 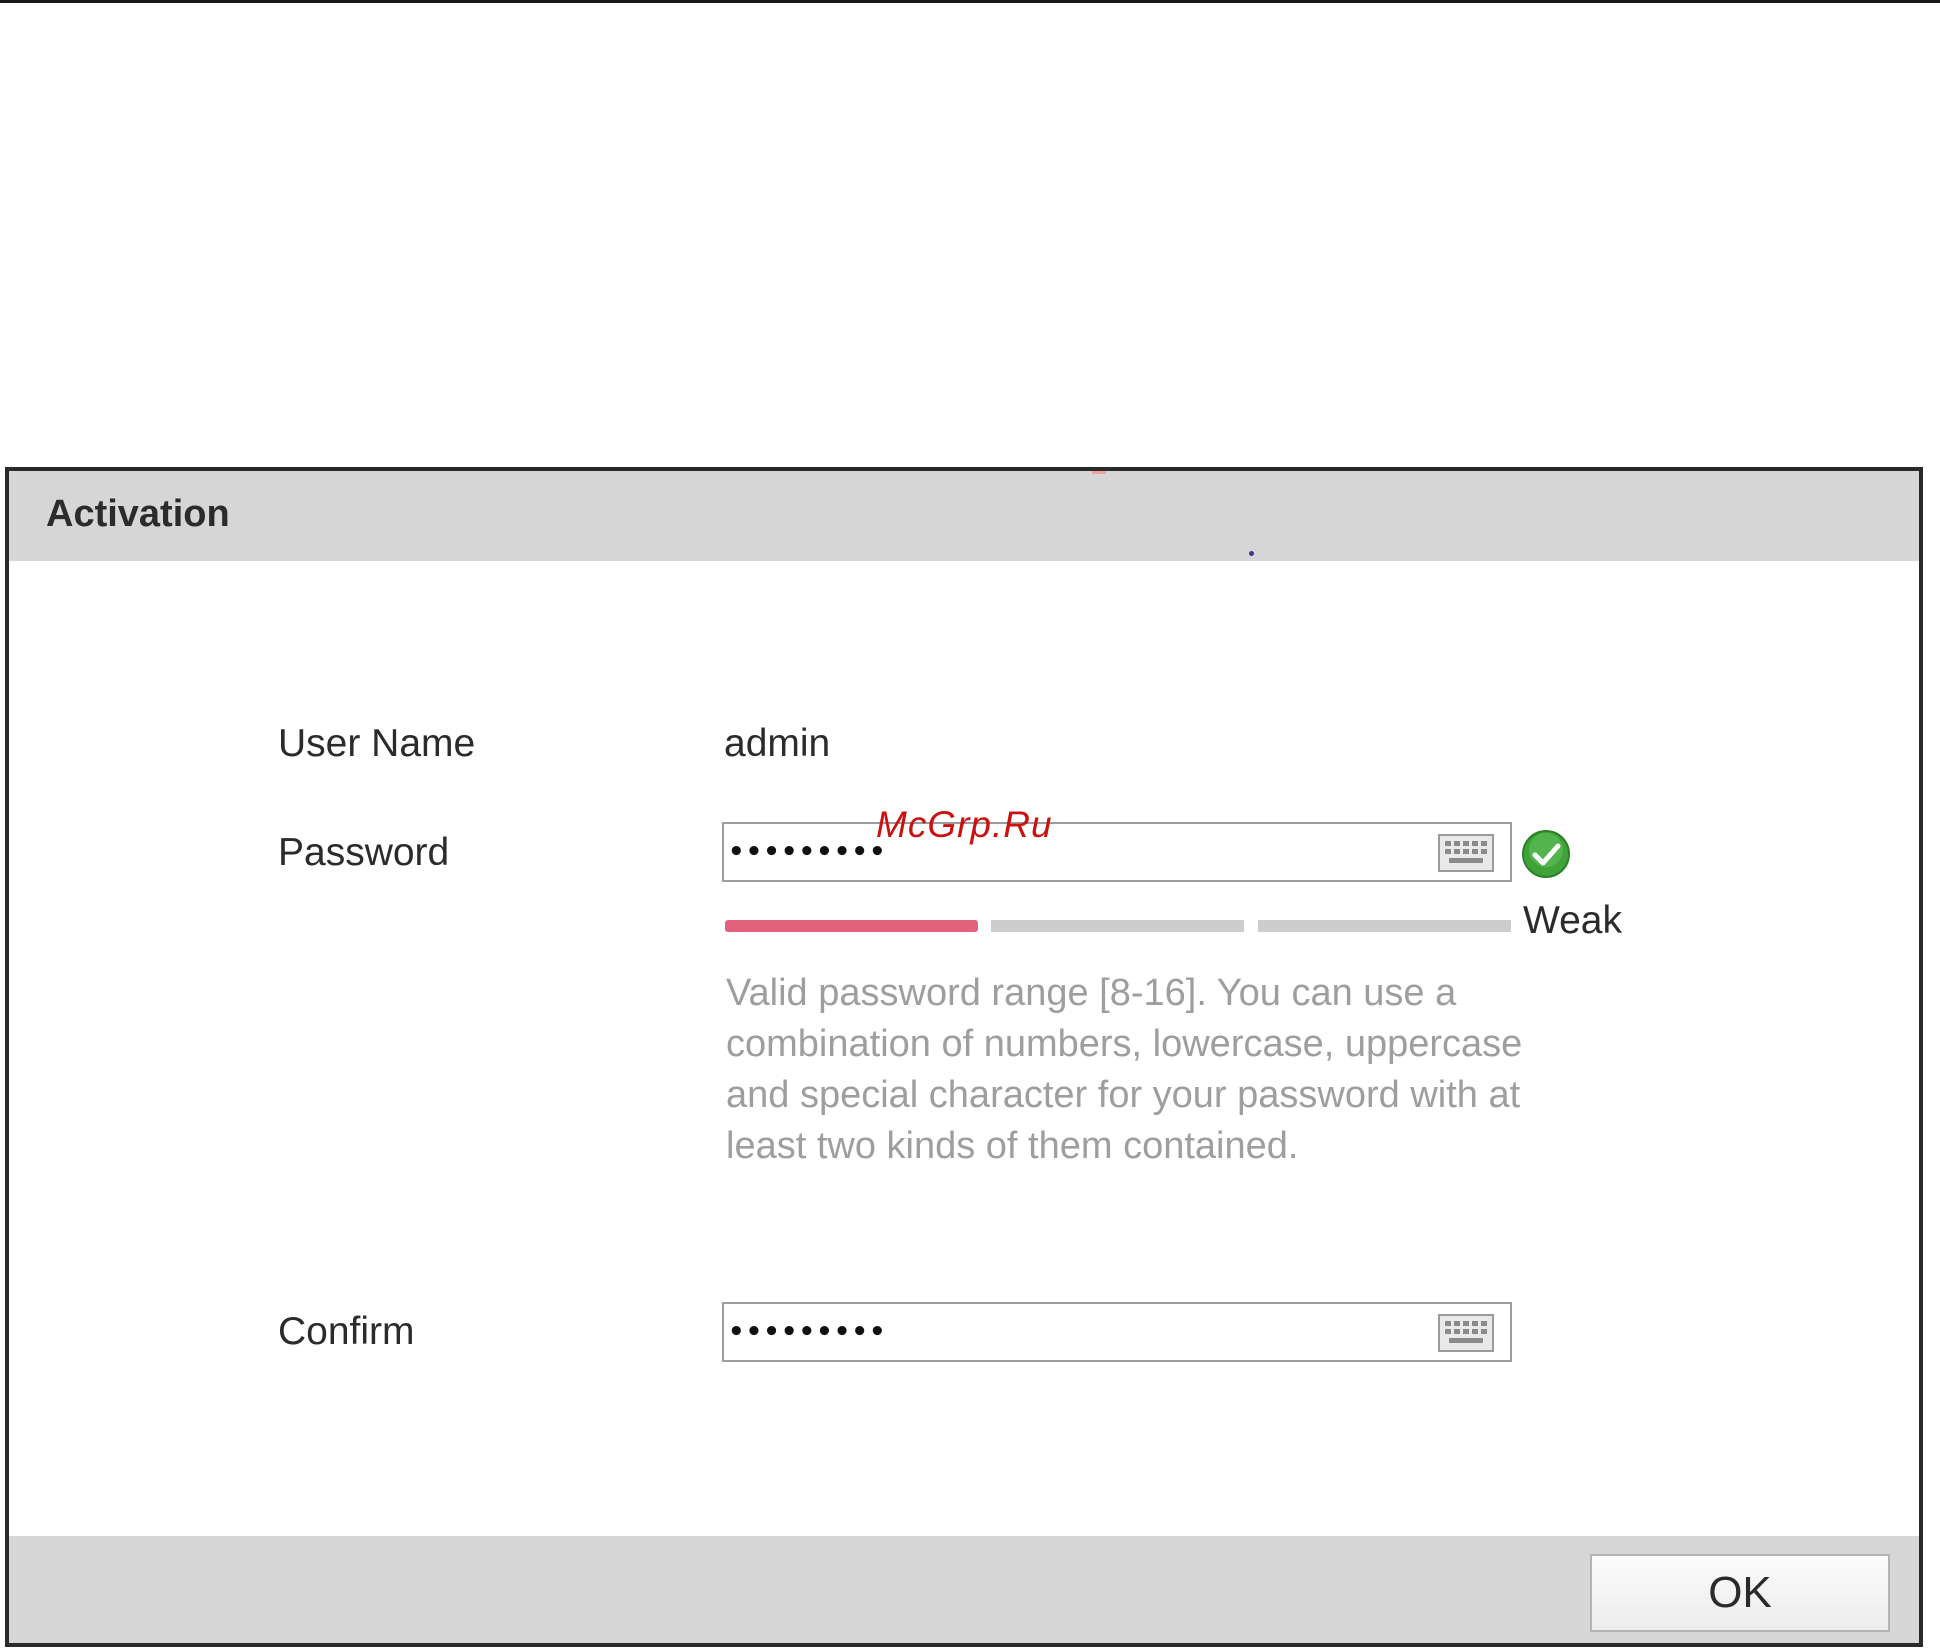 I want to click on strength-bar-strong, so click(x=1384, y=926).